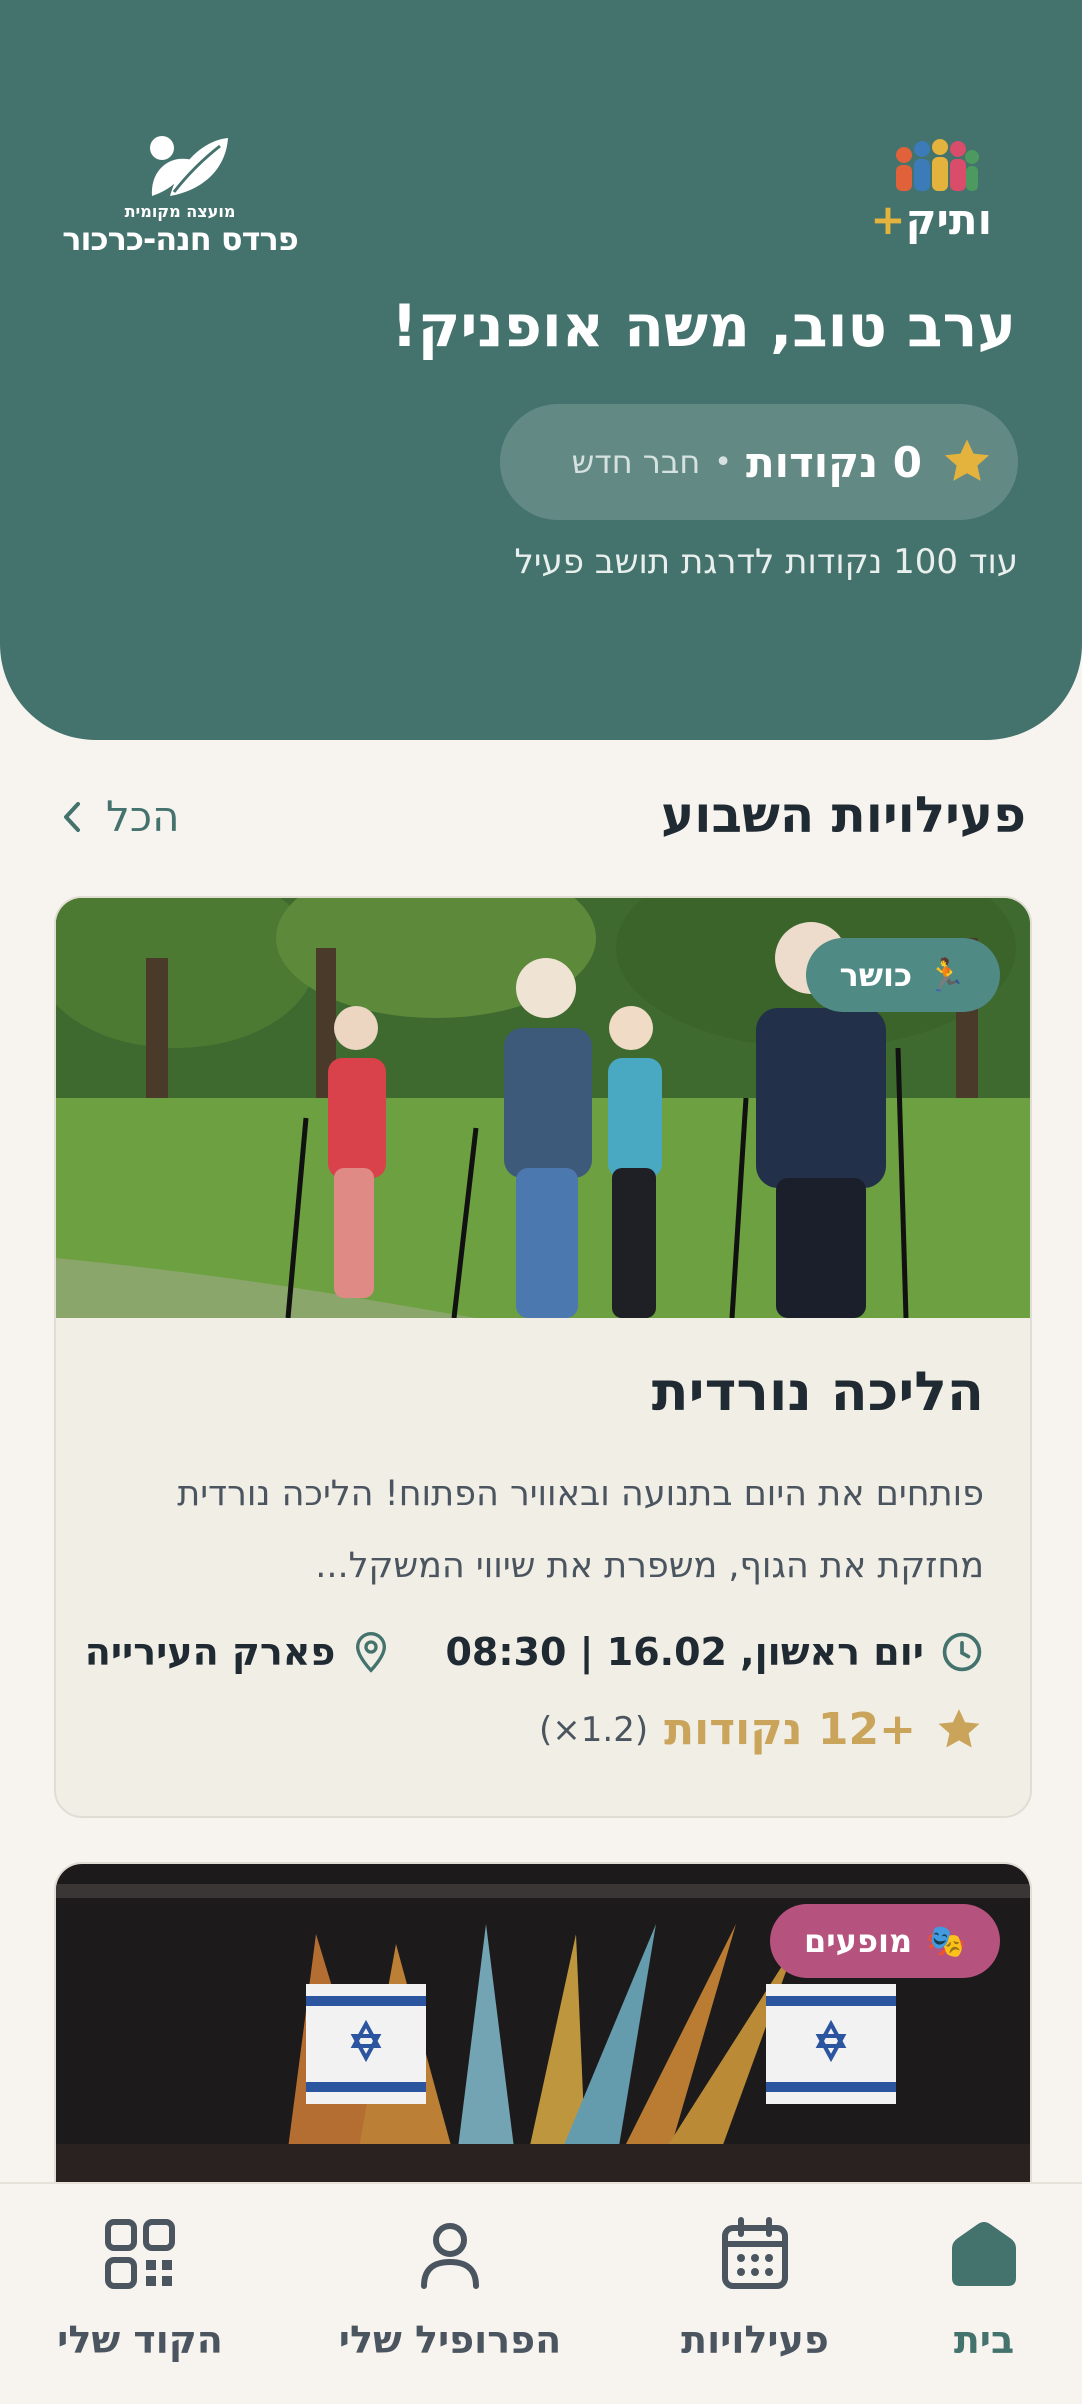  Describe the element at coordinates (684, 1652) in the screenshot. I see `datetime-text: יום ראשון, 16.02 | 08:30` at that location.